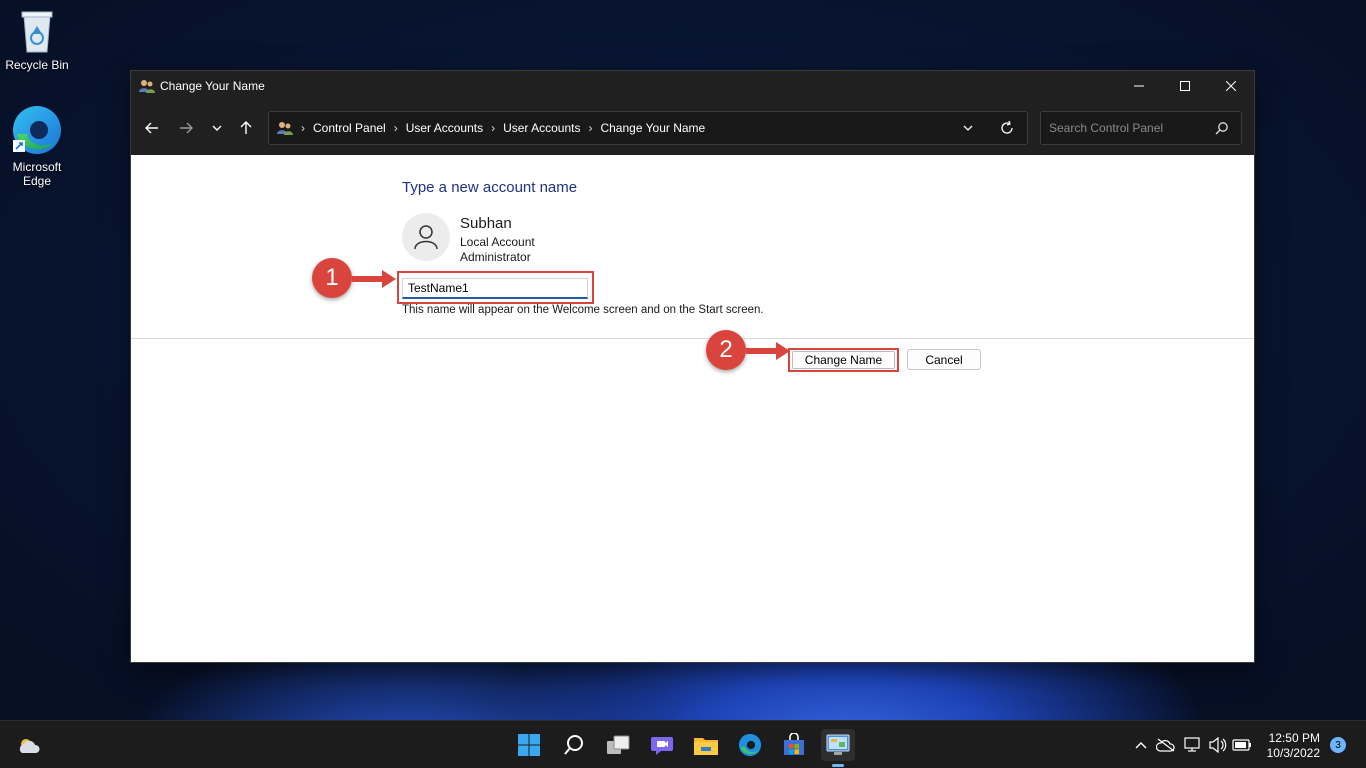 The image size is (1366, 768). I want to click on chevron-up-icon, so click(1141, 745).